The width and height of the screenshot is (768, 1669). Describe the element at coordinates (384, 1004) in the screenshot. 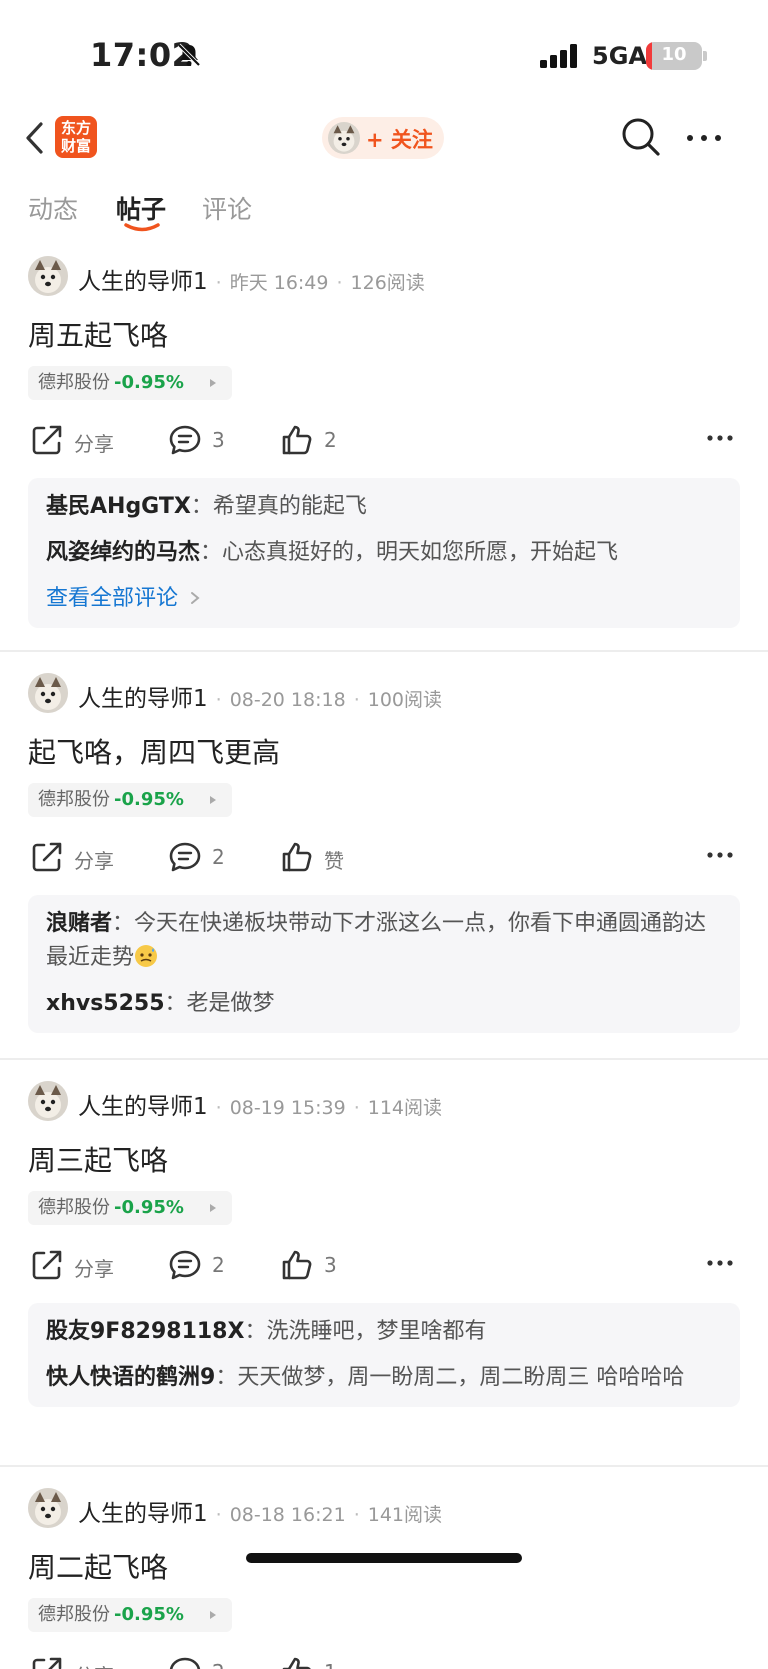

I see `comment-item: xhvs5255：老是做梦` at that location.